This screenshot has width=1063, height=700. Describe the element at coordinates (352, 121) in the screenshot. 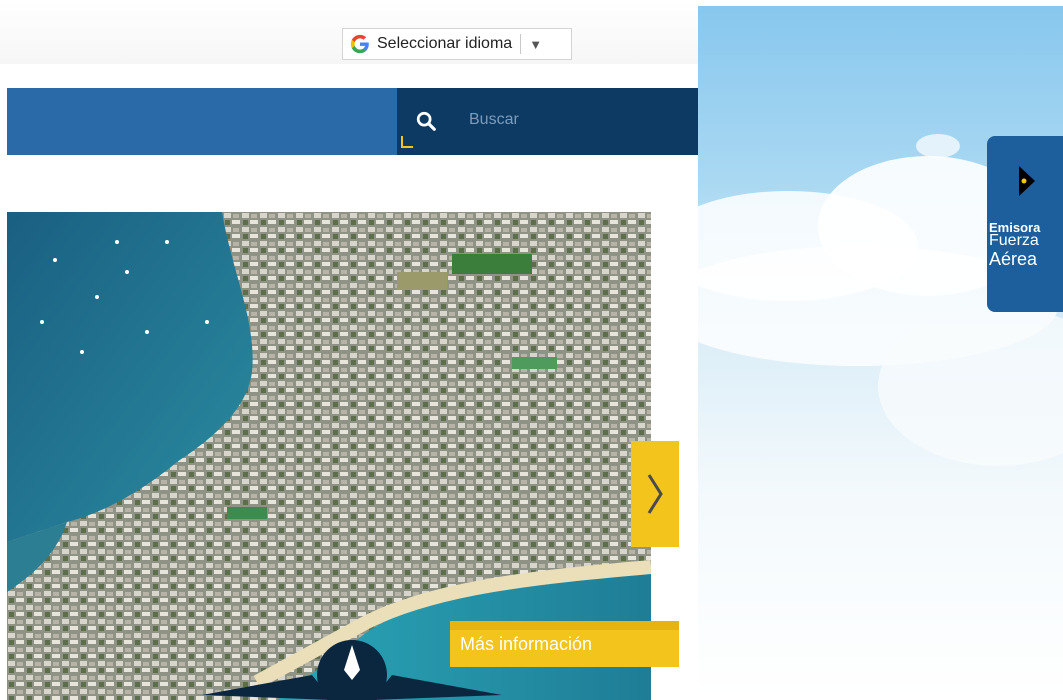

I see `main-navbar: Buscar` at that location.